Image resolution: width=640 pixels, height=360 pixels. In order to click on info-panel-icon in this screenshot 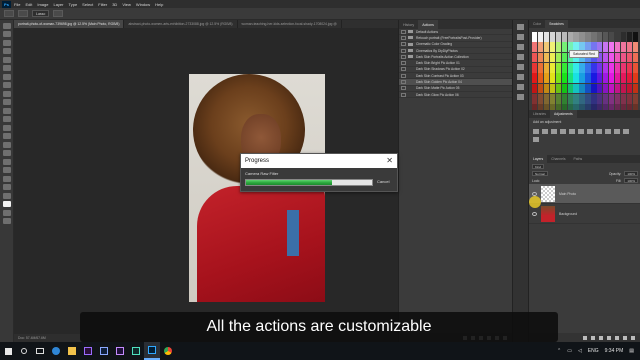, I will do `click(520, 97)`.